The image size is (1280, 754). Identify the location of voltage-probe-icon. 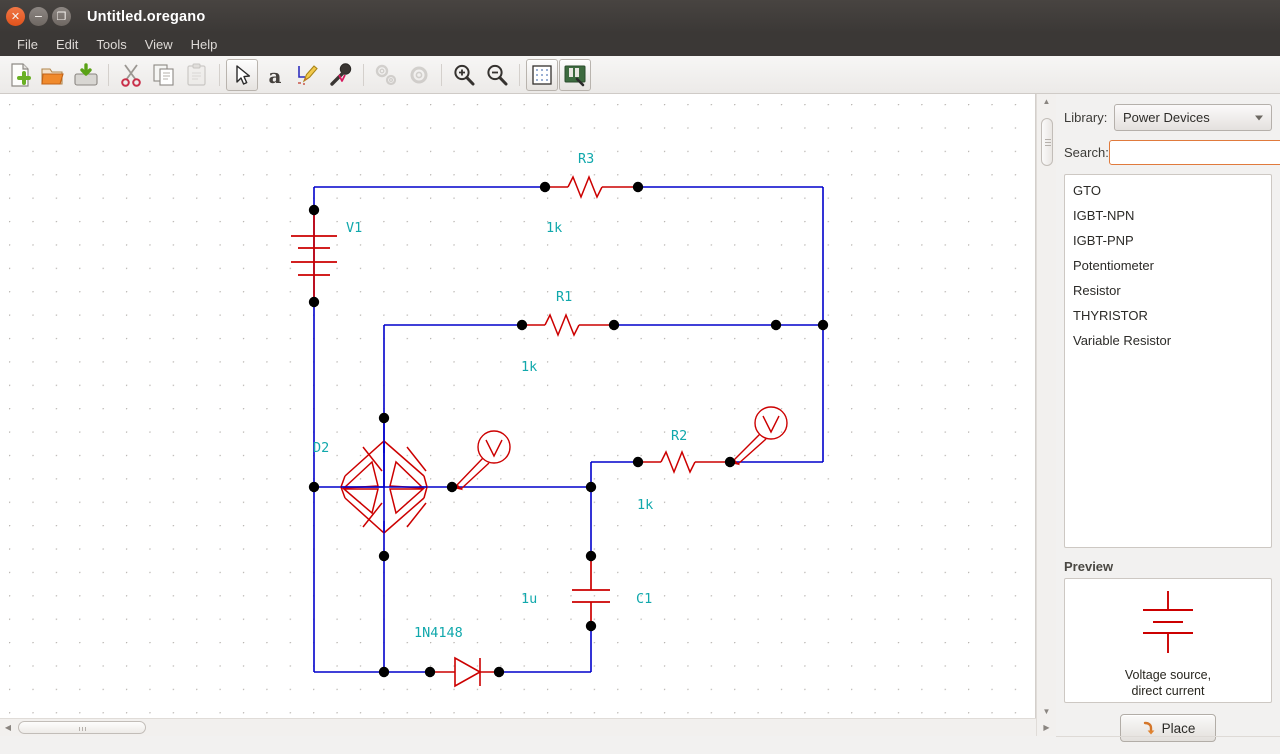
(341, 74).